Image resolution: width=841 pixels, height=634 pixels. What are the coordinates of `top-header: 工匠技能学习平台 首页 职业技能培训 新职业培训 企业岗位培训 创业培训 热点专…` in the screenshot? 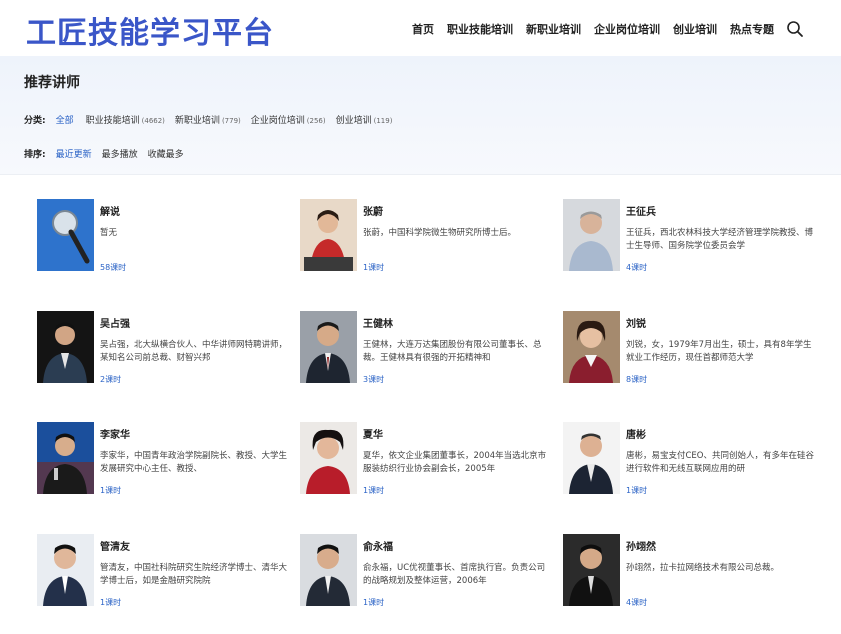 It's located at (420, 28).